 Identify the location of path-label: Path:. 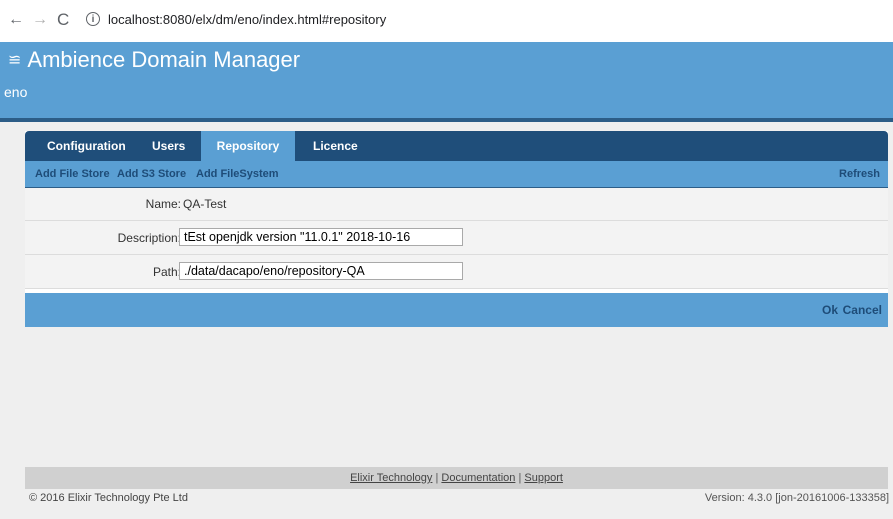
(166, 272).